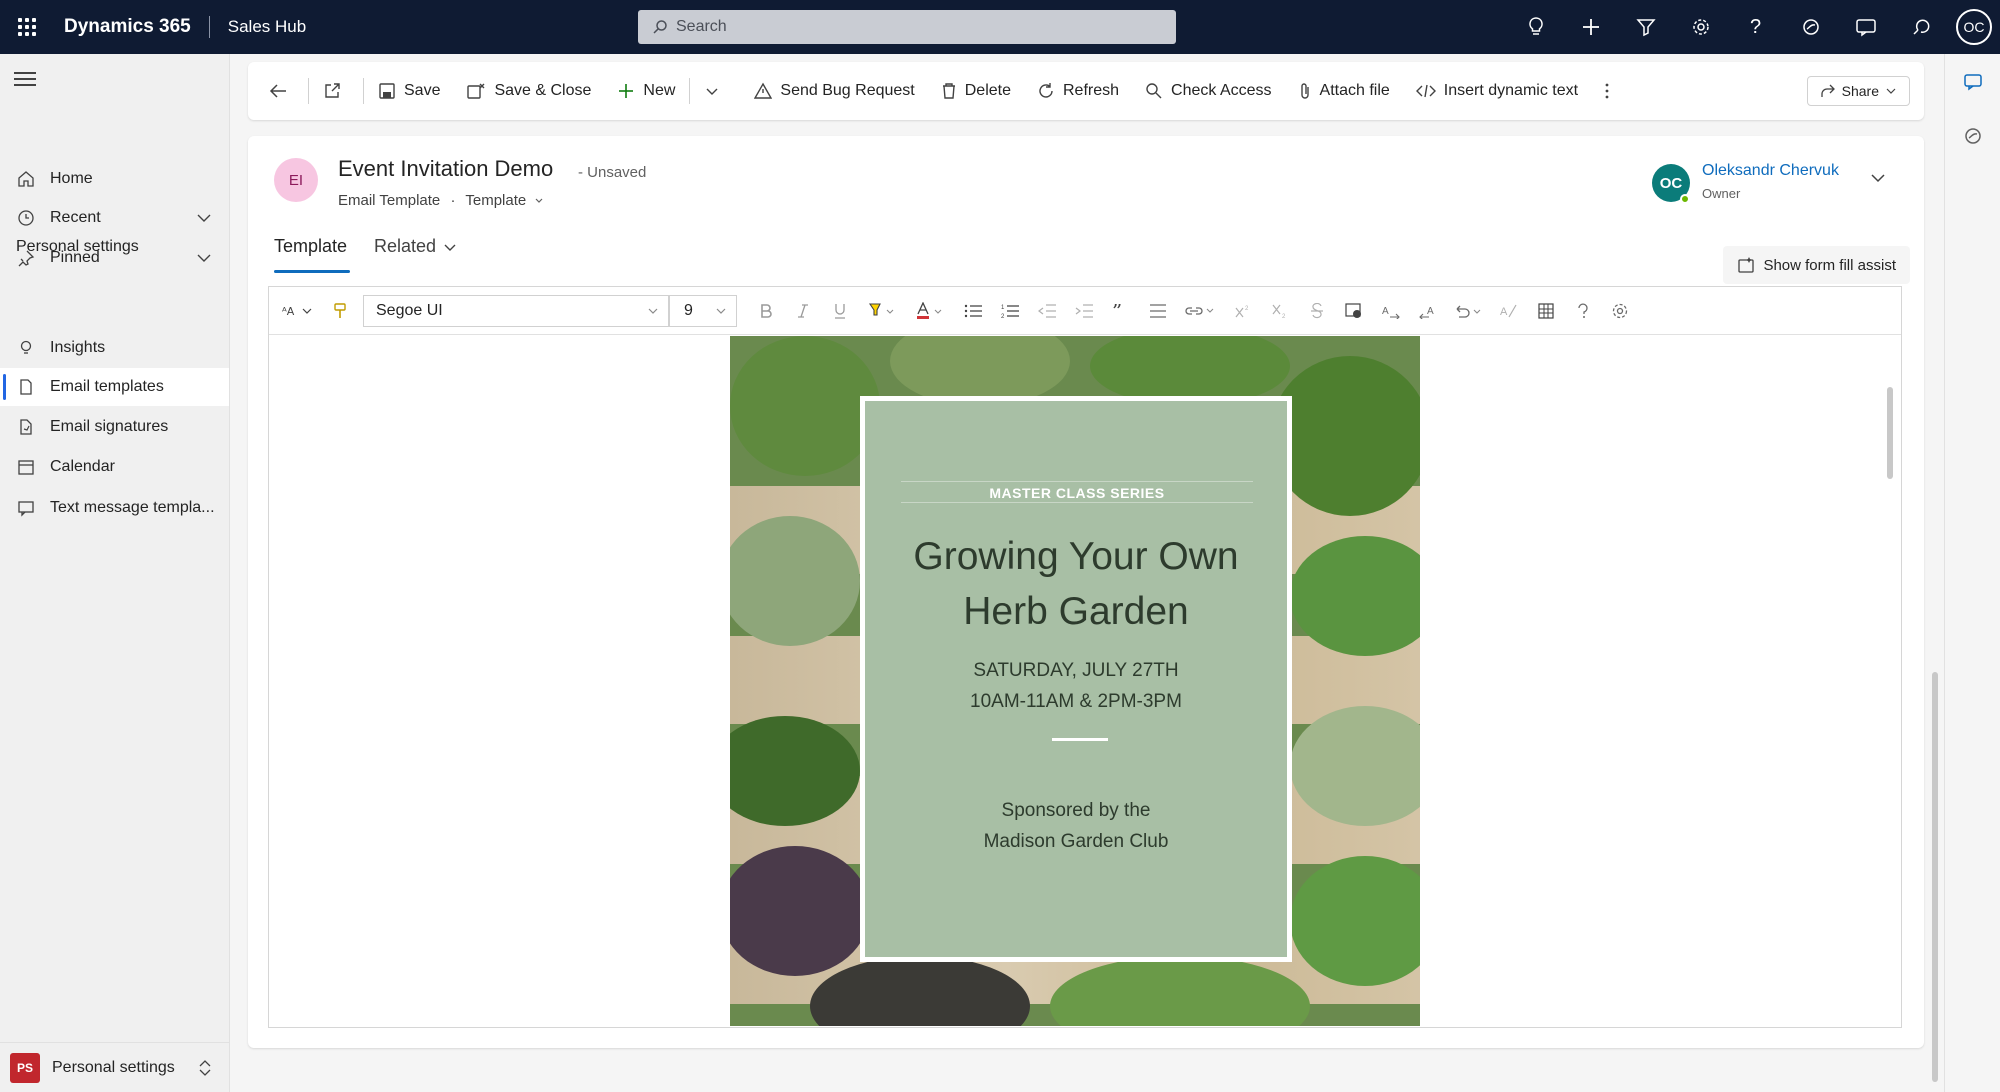 Image resolution: width=2000 pixels, height=1092 pixels. Describe the element at coordinates (1645, 27) in the screenshot. I see `filter-icon` at that location.